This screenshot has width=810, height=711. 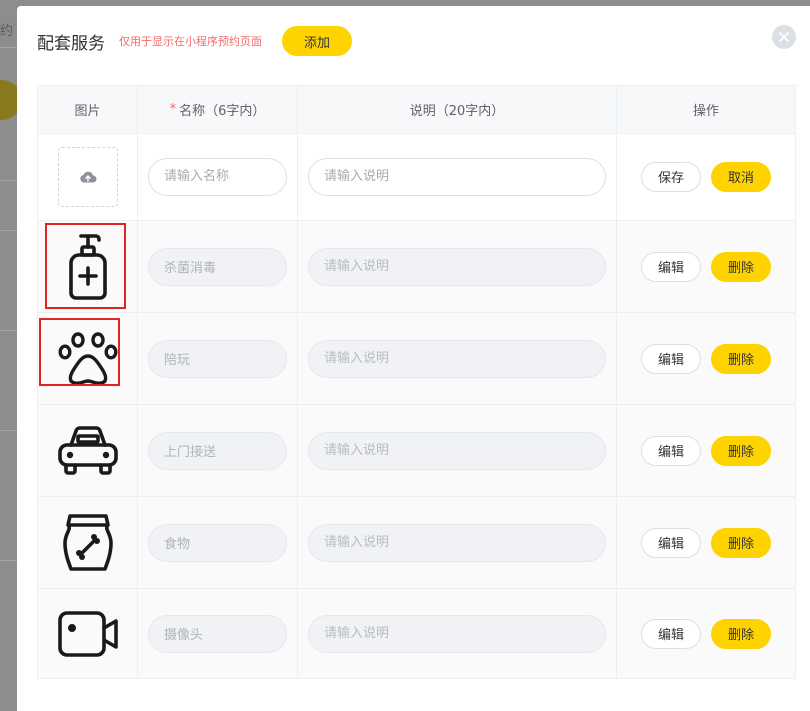 I want to click on add-button: 添加, so click(x=317, y=41).